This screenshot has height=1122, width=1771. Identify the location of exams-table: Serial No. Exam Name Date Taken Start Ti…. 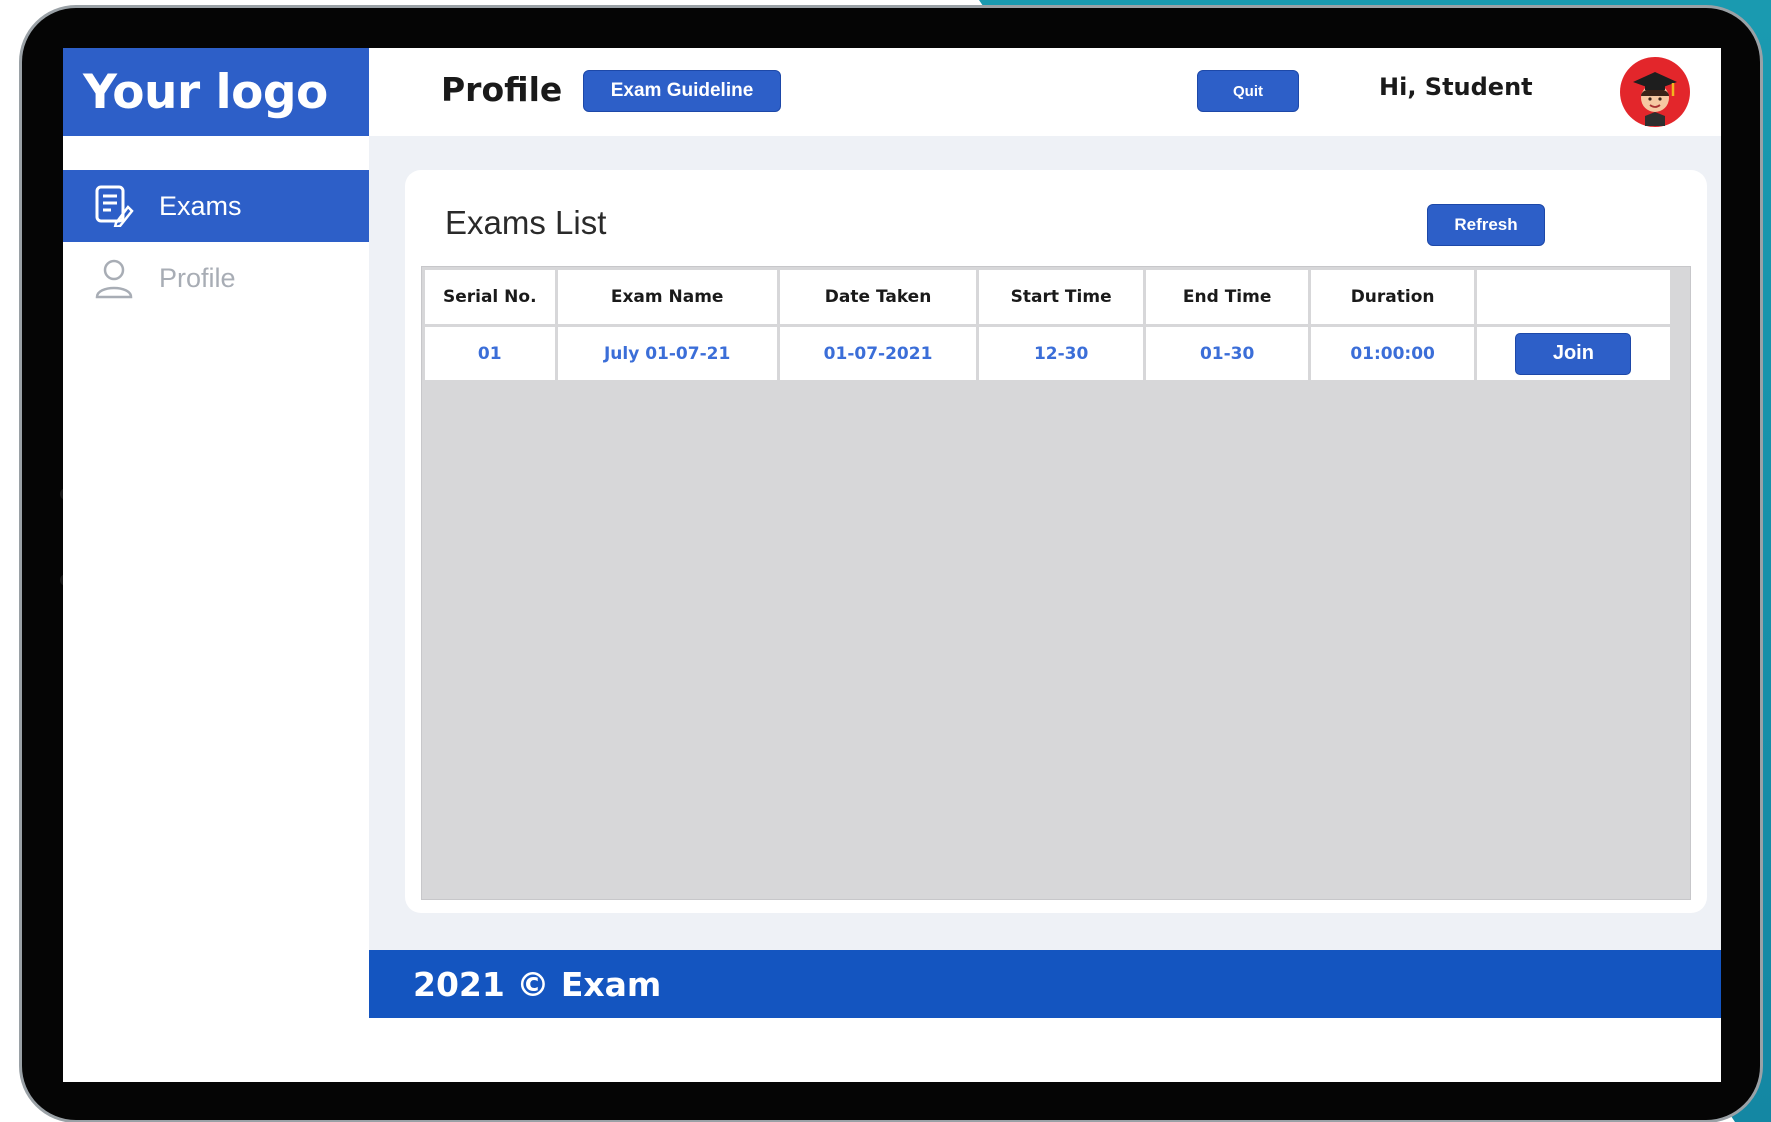
(1047, 325).